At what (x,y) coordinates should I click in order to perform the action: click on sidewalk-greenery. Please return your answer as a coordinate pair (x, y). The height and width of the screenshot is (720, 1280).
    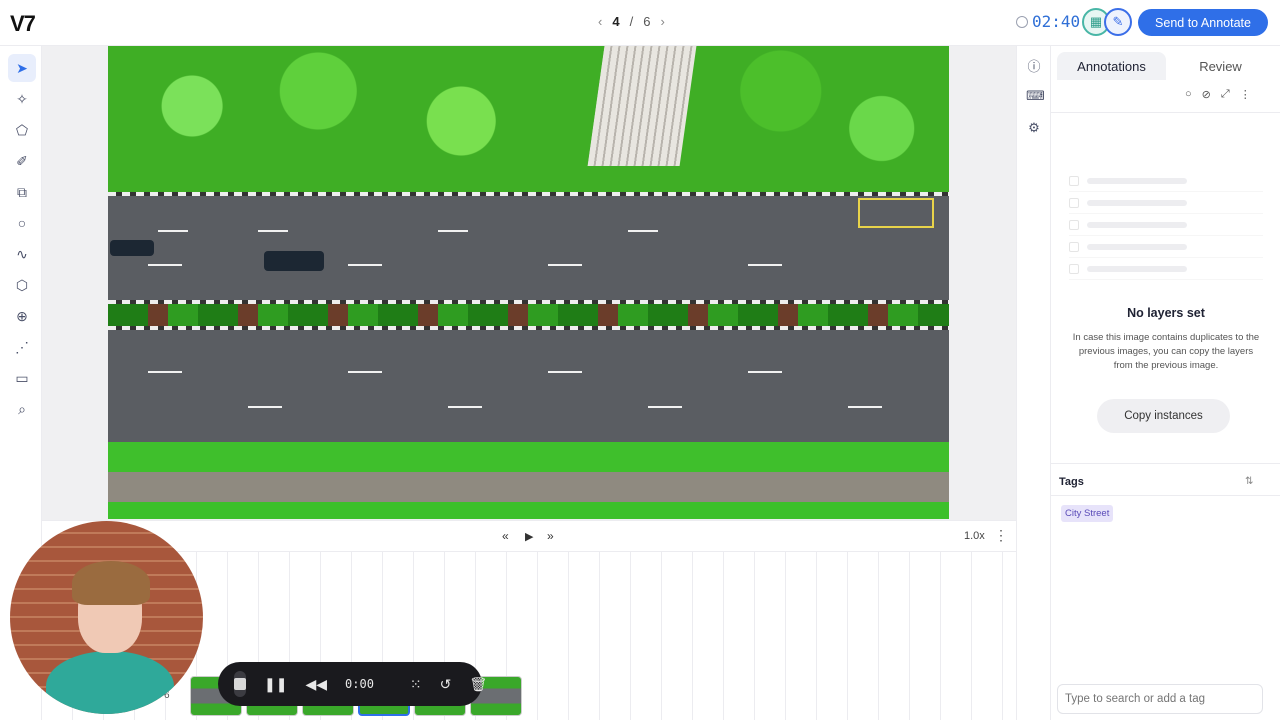
    Looking at the image, I should click on (528, 480).